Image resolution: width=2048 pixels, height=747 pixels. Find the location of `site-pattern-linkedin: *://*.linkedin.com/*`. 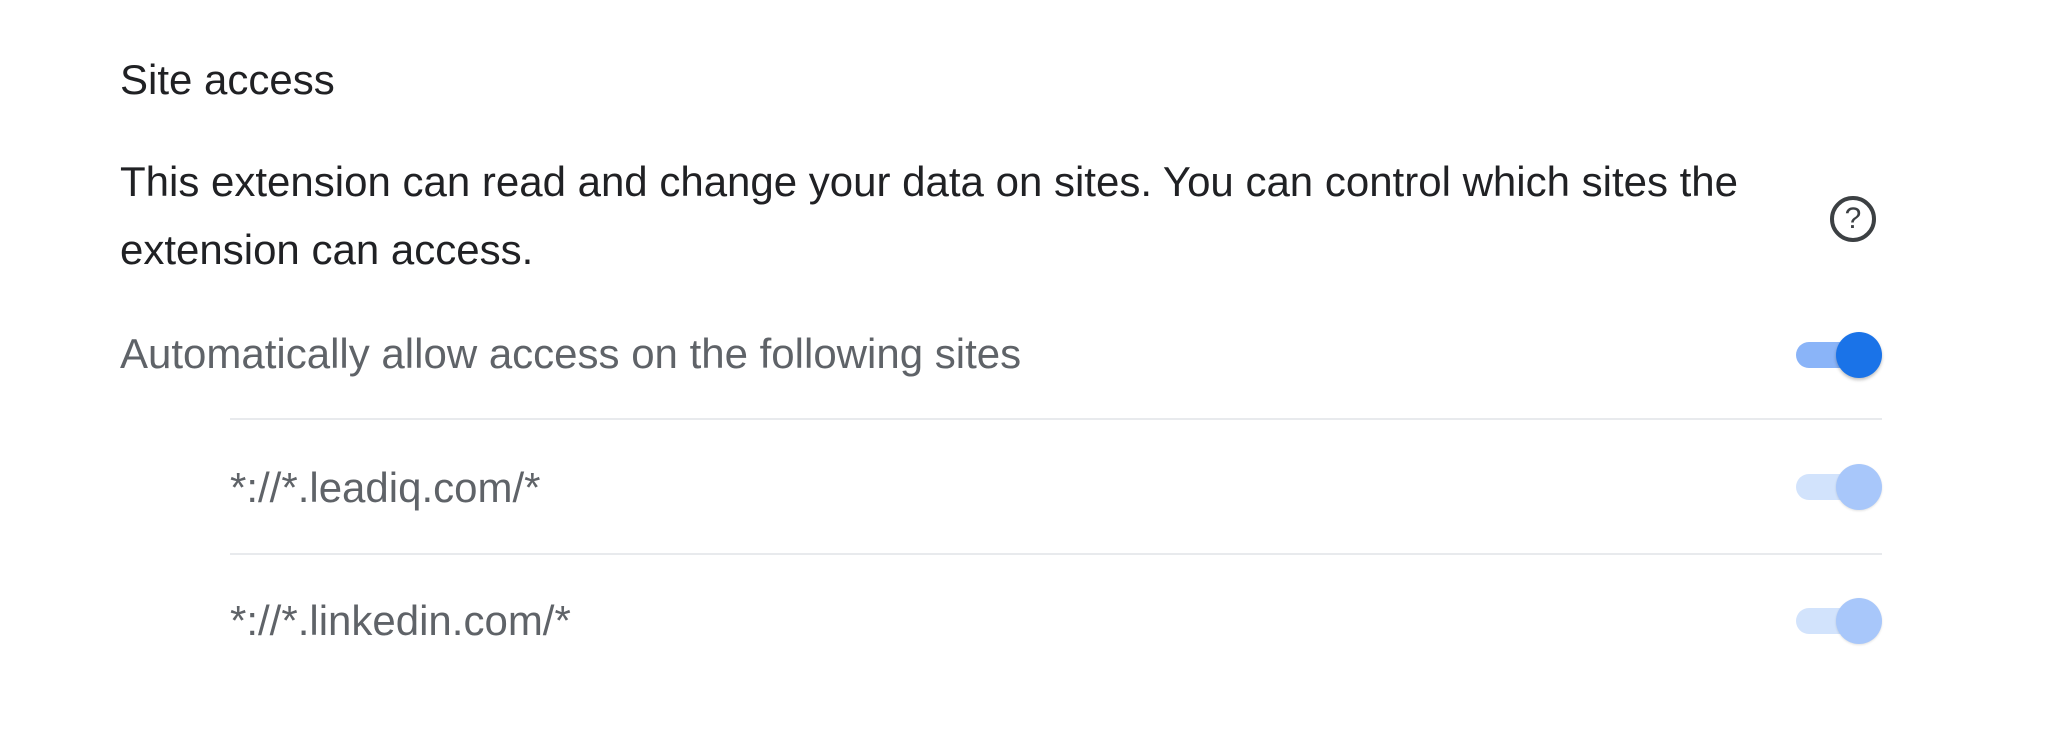

site-pattern-linkedin: *://*.linkedin.com/* is located at coordinates (400, 620).